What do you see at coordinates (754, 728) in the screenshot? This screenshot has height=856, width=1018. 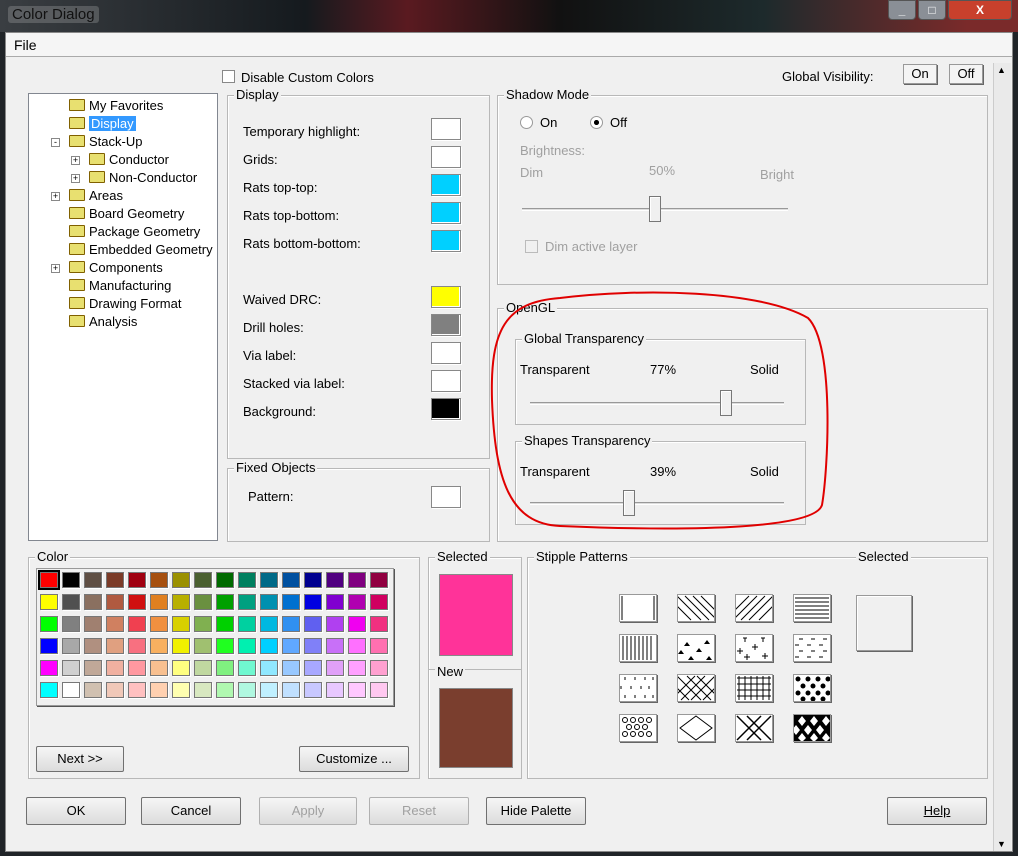 I see `stipple-pattern-x-diamond` at bounding box center [754, 728].